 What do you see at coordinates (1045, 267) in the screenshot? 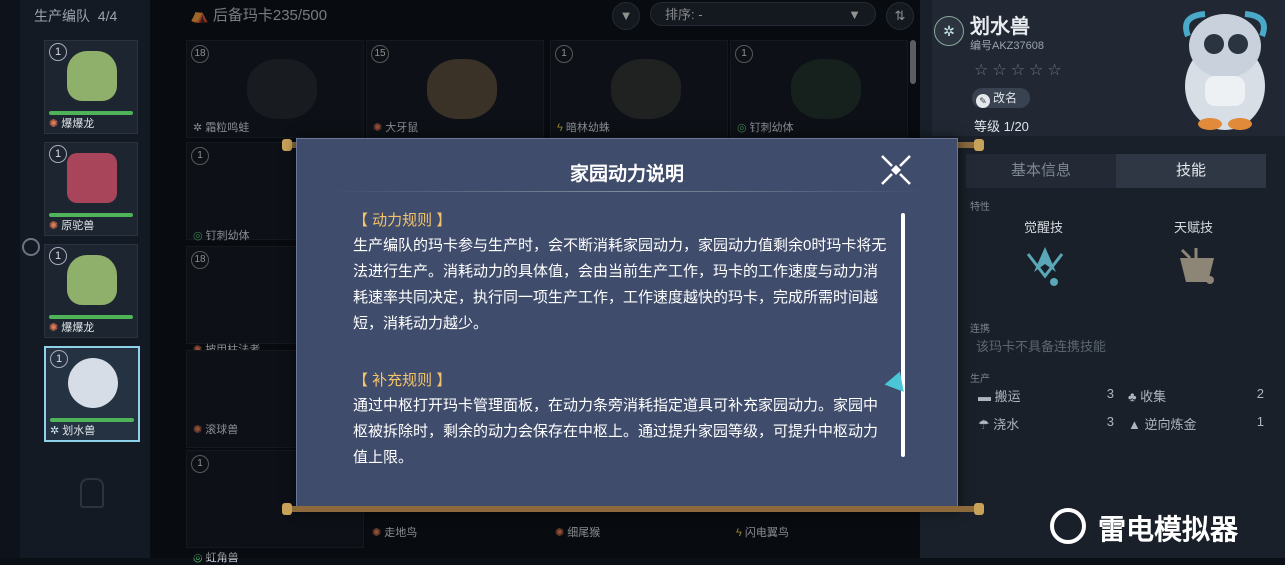
I see `awaken-skill-icon` at bounding box center [1045, 267].